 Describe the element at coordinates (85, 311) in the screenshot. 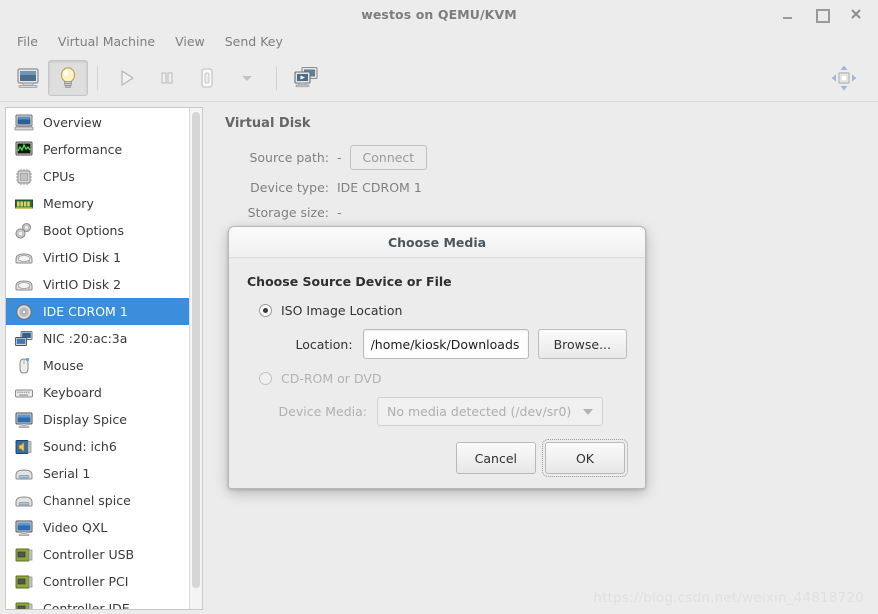

I see `sidebar-item-label: IDE CDROM 1` at that location.